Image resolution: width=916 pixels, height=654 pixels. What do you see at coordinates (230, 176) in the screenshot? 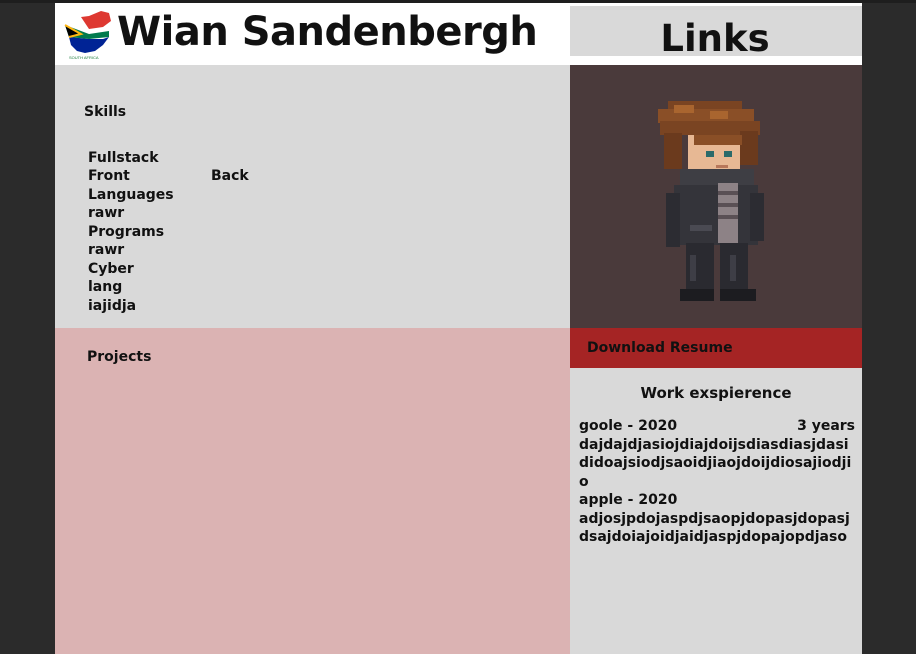
I see `skill-item-back: Back` at bounding box center [230, 176].